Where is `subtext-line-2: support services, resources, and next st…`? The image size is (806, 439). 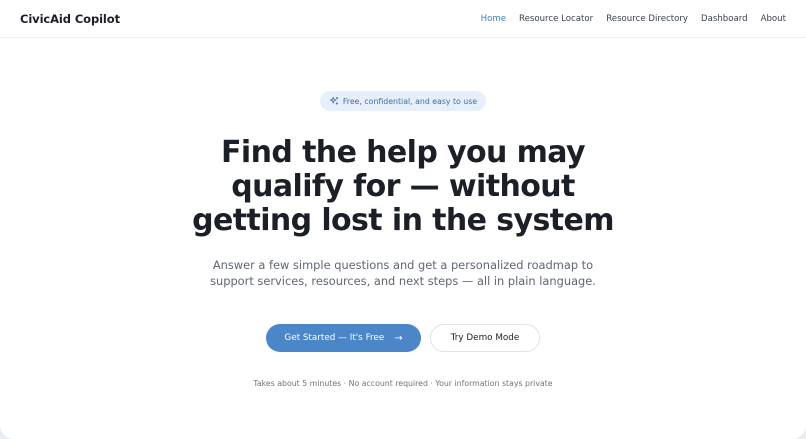
subtext-line-2: support services, resources, and next st… is located at coordinates (403, 281).